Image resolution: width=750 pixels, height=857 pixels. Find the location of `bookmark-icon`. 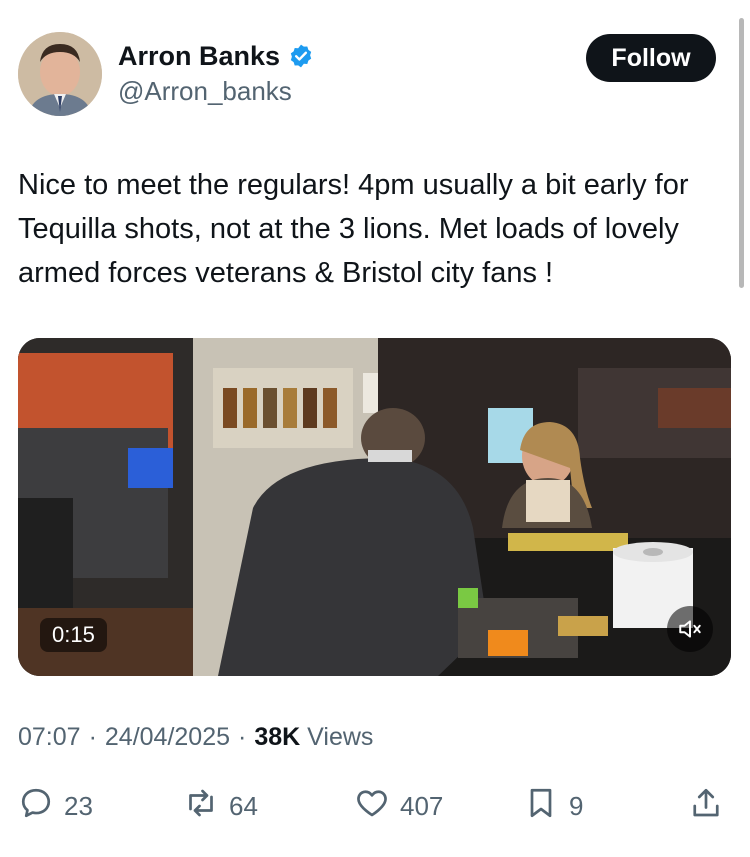

bookmark-icon is located at coordinates (541, 806).